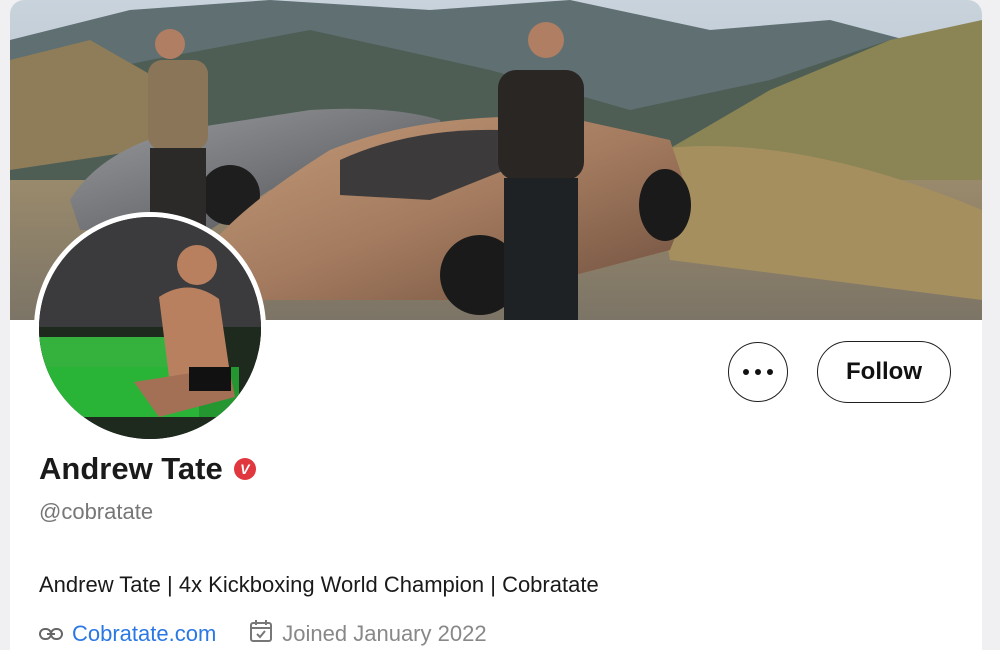 The height and width of the screenshot is (650, 1000). What do you see at coordinates (150, 328) in the screenshot?
I see `avatar` at bounding box center [150, 328].